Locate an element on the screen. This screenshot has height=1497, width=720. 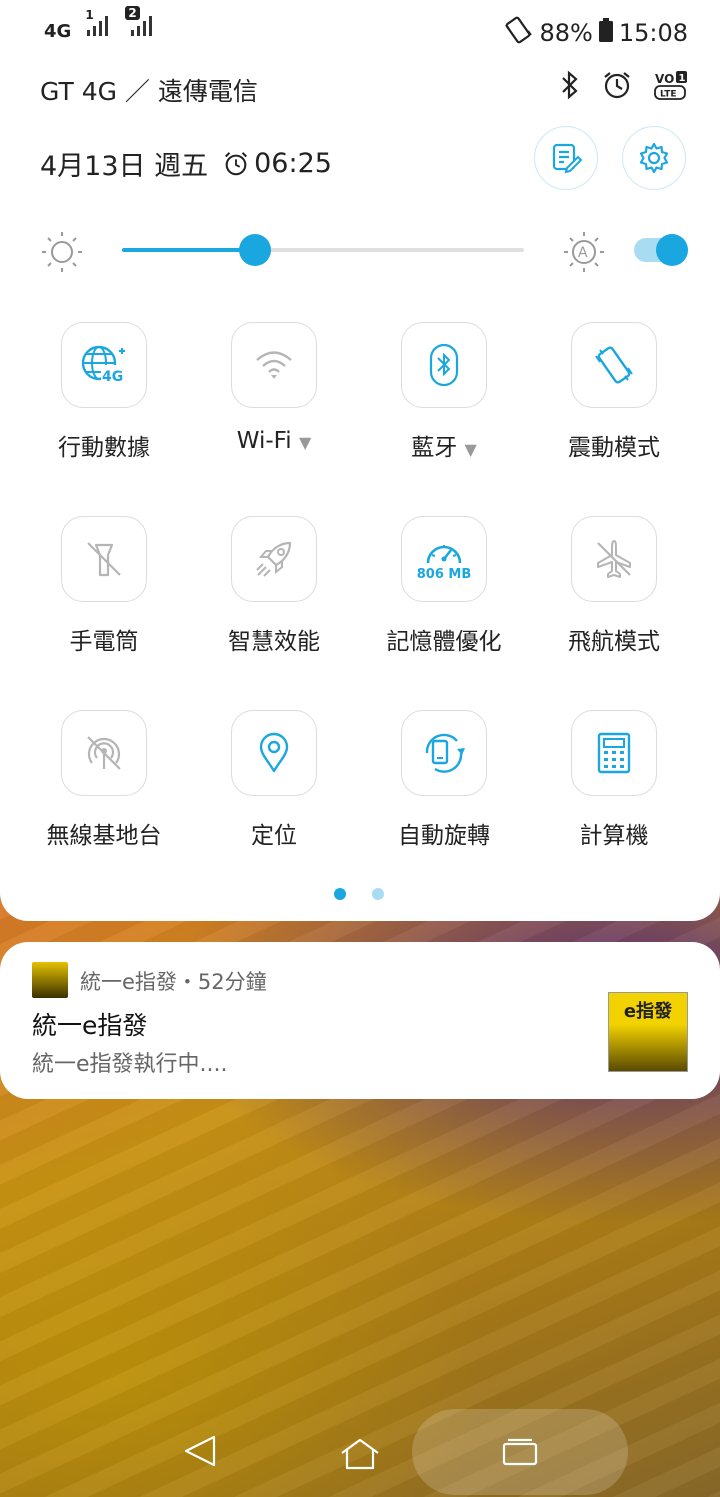
page-indicator is located at coordinates (359, 894).